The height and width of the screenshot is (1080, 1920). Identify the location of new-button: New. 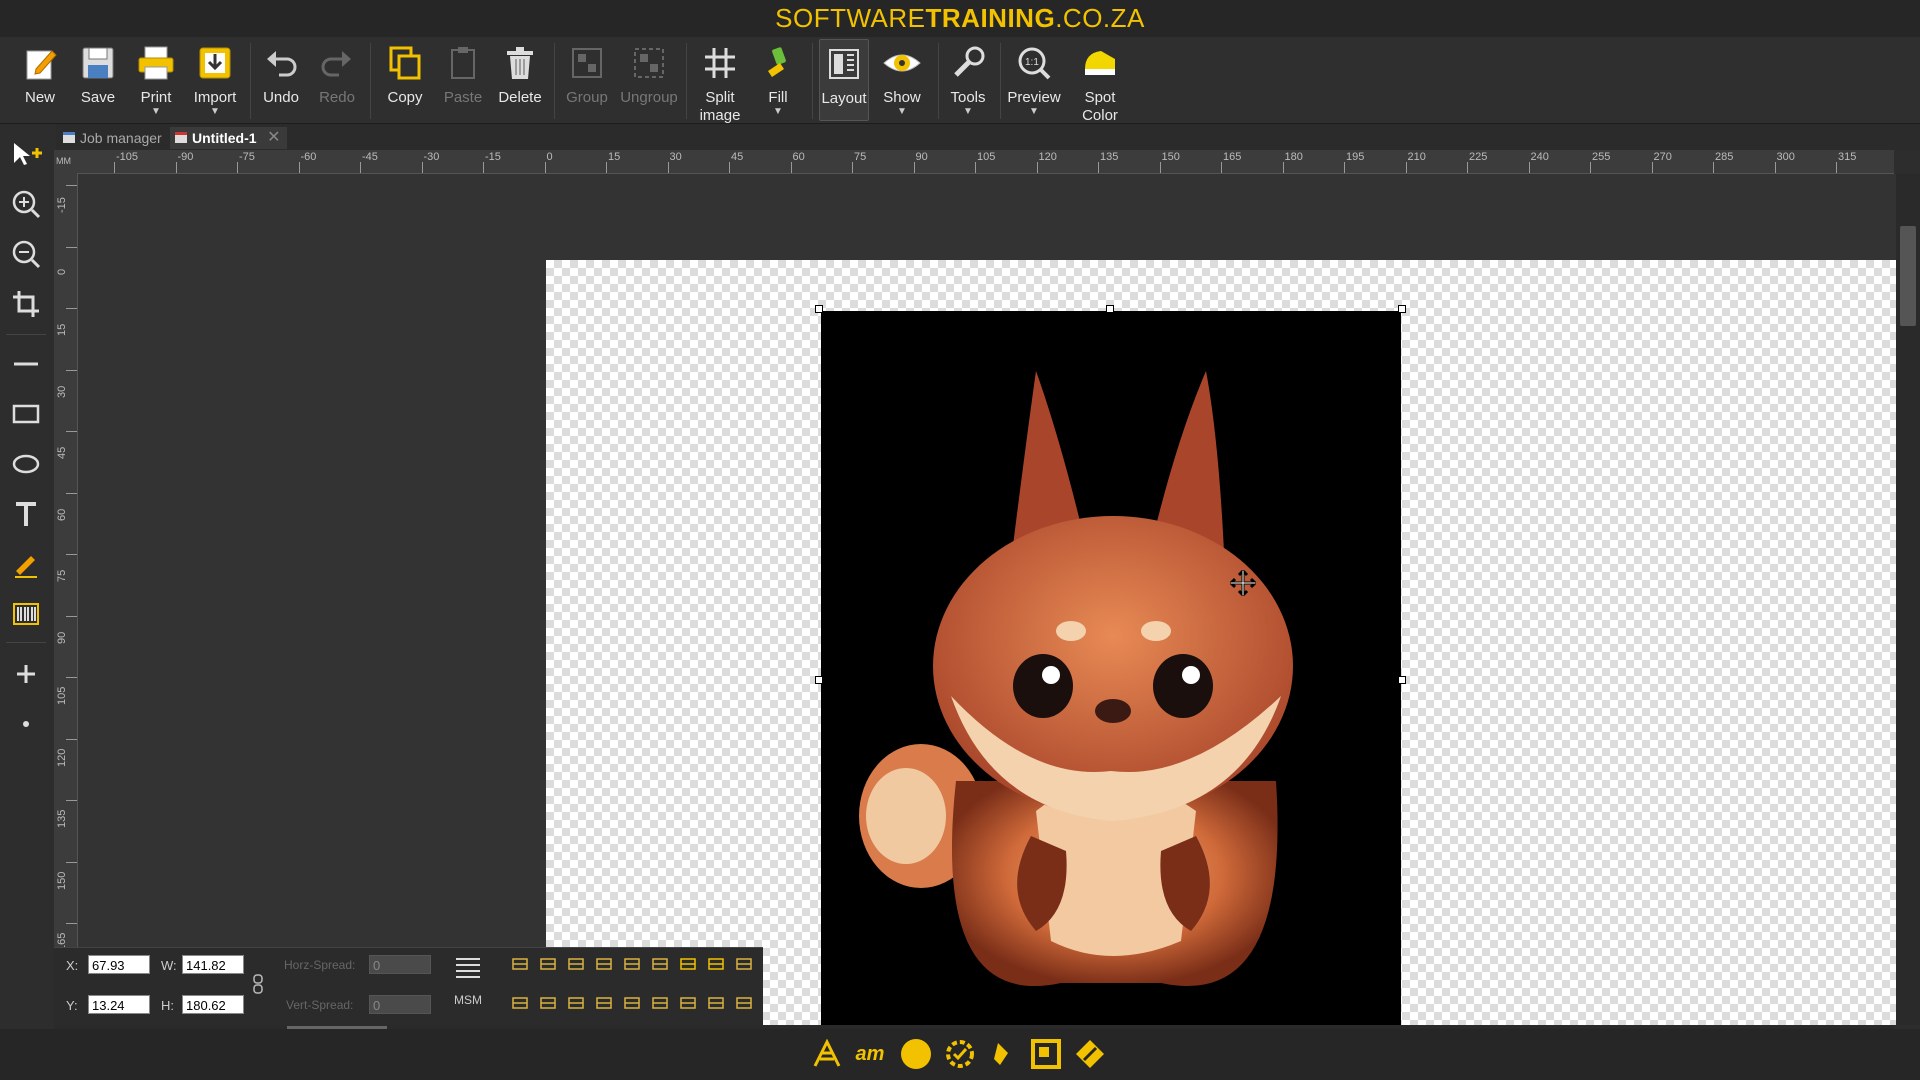
(40, 73).